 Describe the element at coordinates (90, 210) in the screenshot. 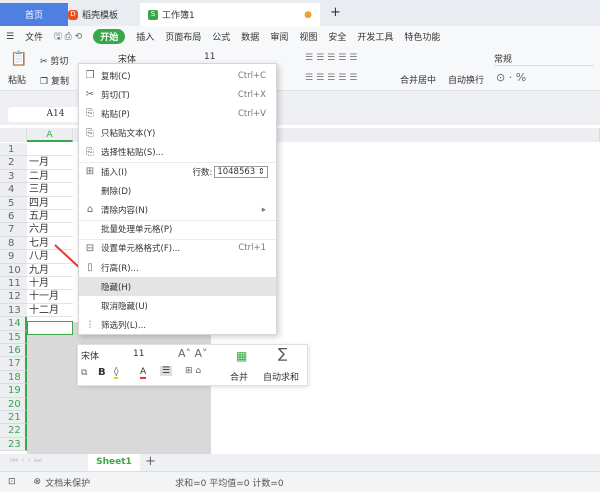

I see `eraser-icon: ⌂` at that location.